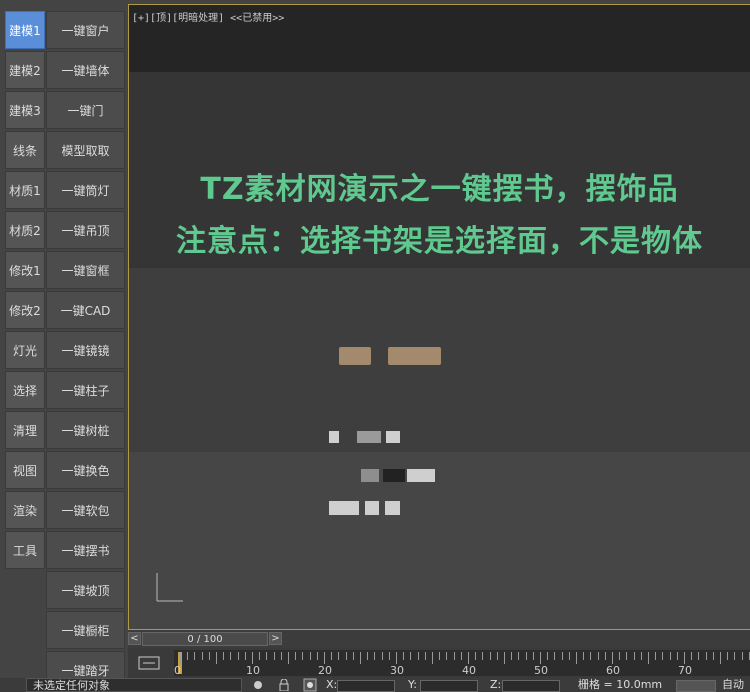 This screenshot has width=750, height=692. What do you see at coordinates (85, 590) in the screenshot?
I see `button-one-click-slope-roof: 一键坡顶` at bounding box center [85, 590].